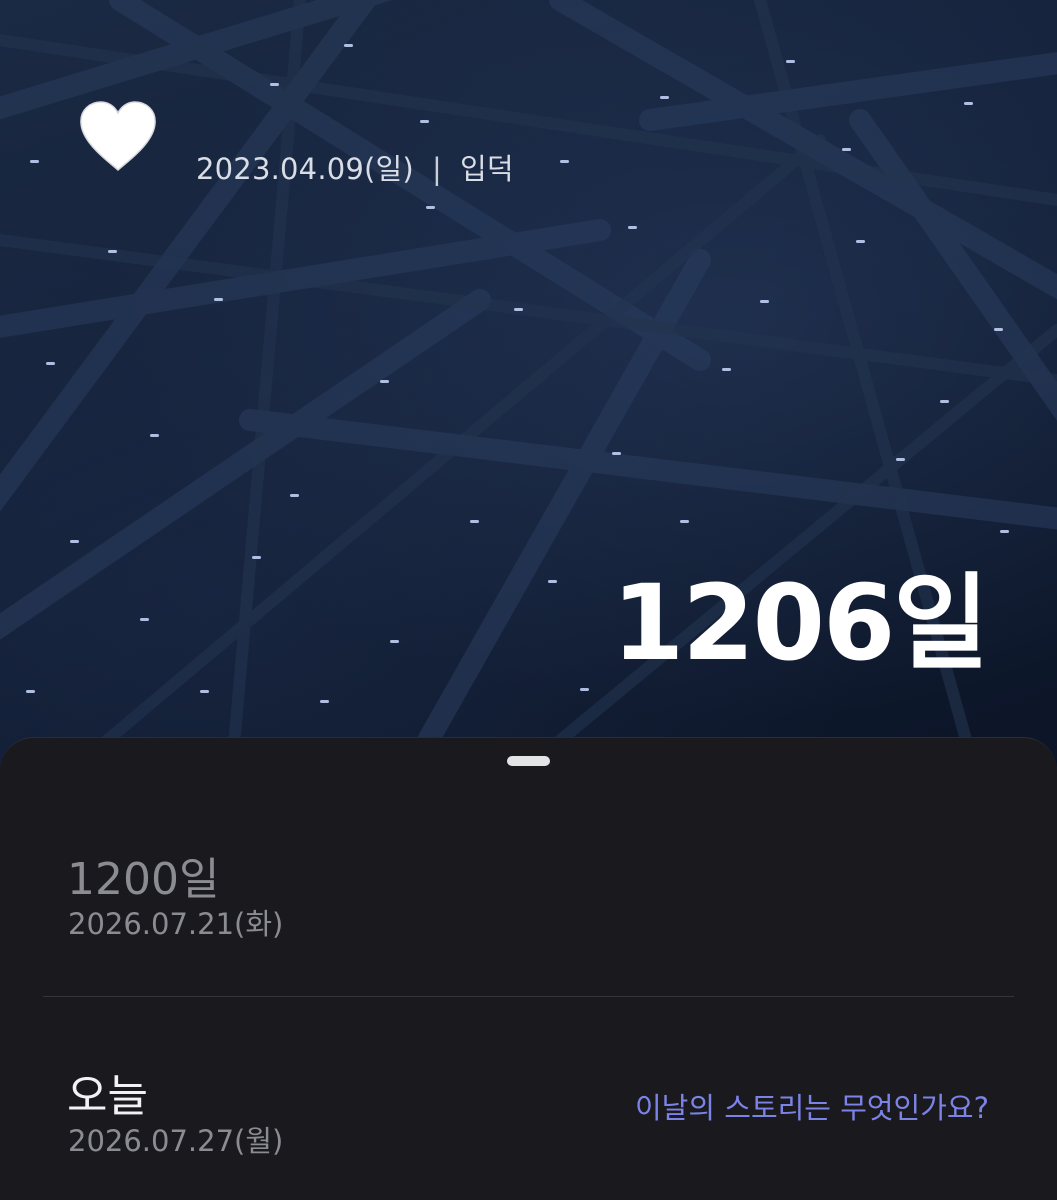 The width and height of the screenshot is (1057, 1200). What do you see at coordinates (143, 879) in the screenshot?
I see `milestone-title: 1200일` at bounding box center [143, 879].